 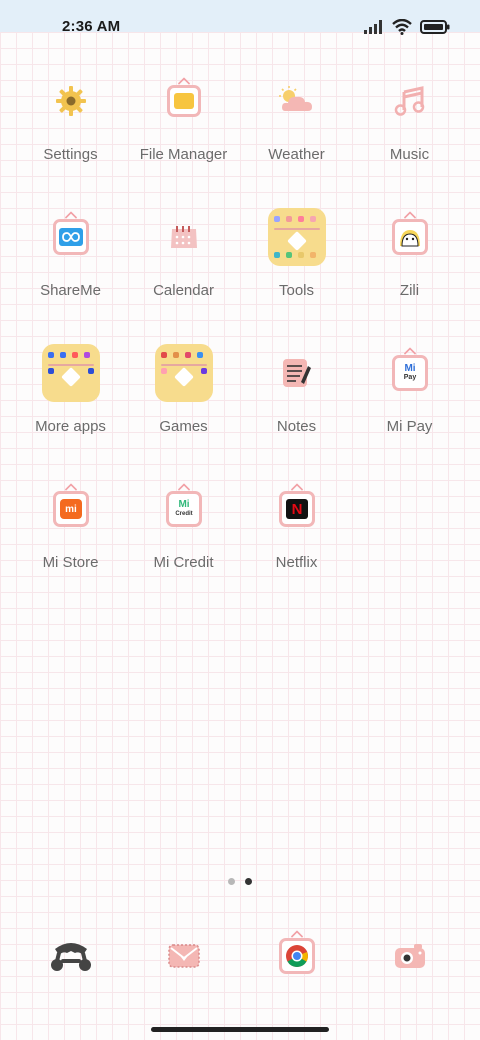 I want to click on app-weather: Weather, so click(x=296, y=130).